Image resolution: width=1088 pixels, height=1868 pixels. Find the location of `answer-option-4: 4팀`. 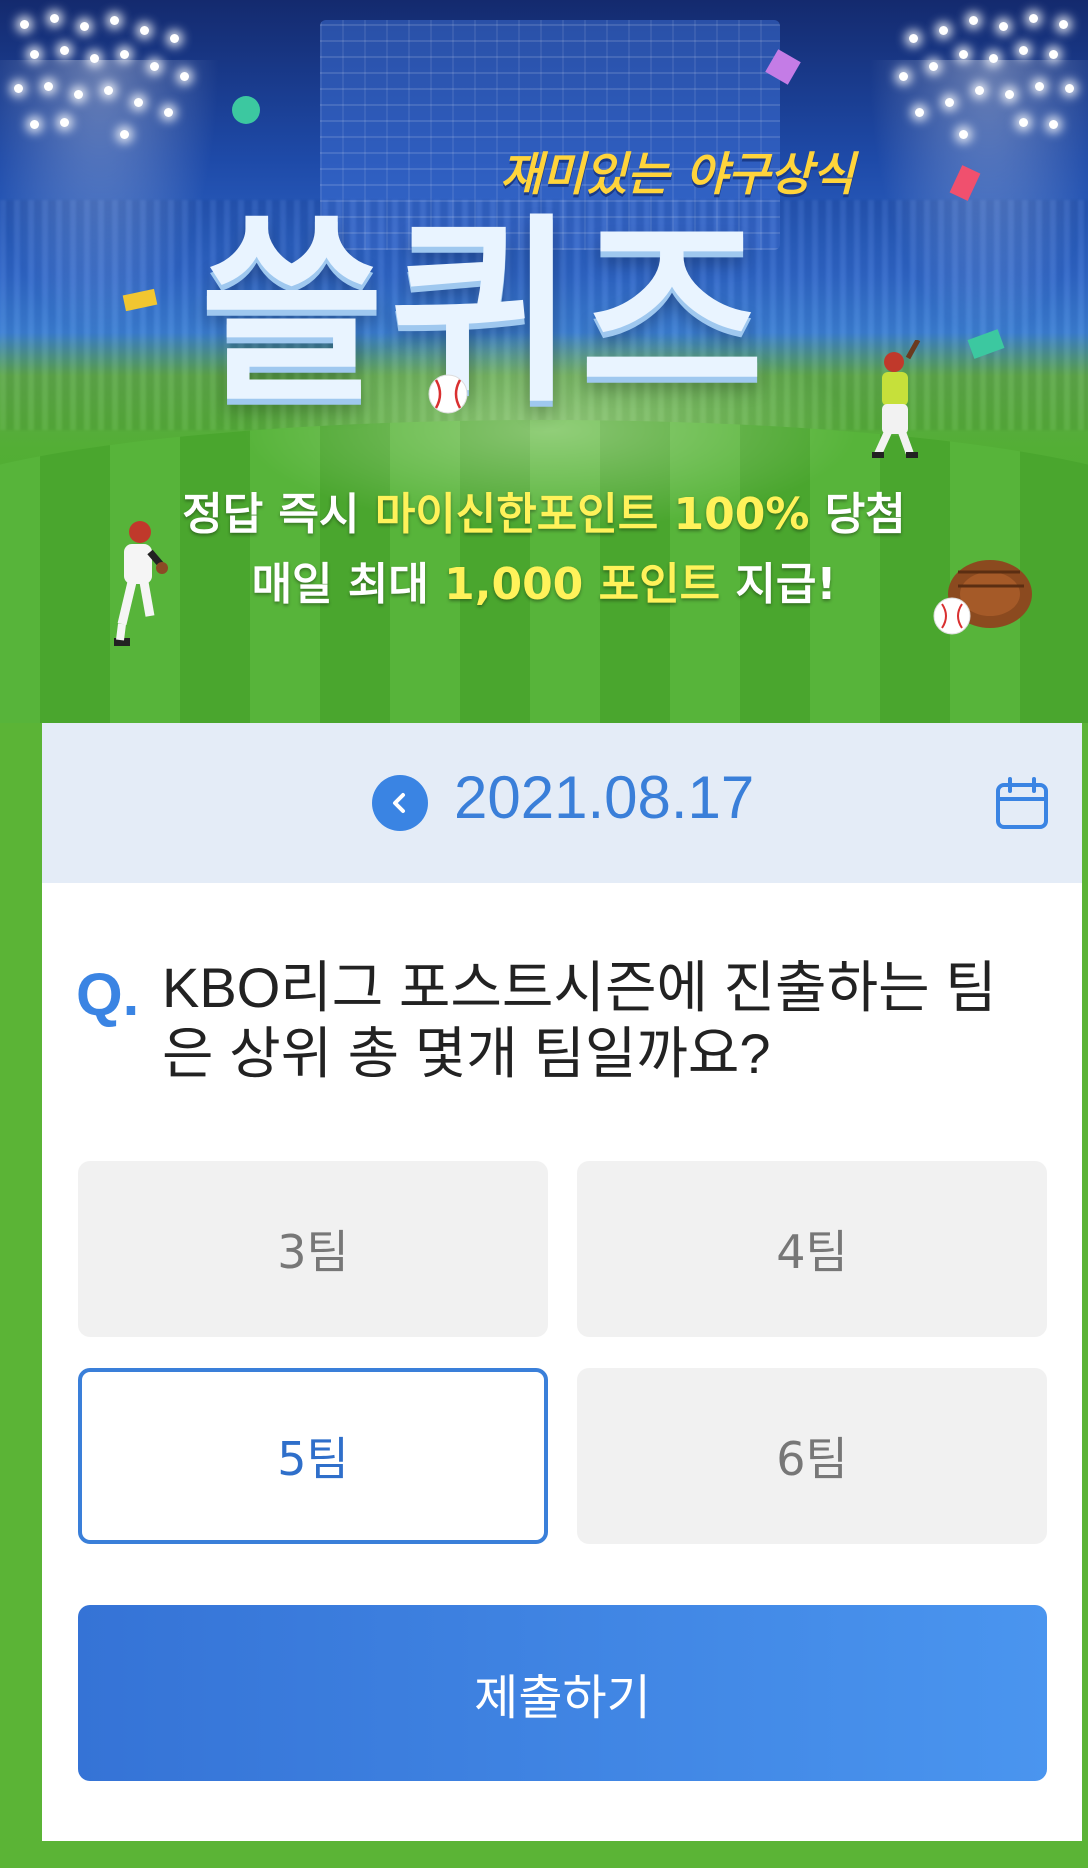

answer-option-4: 4팀 is located at coordinates (812, 1249).